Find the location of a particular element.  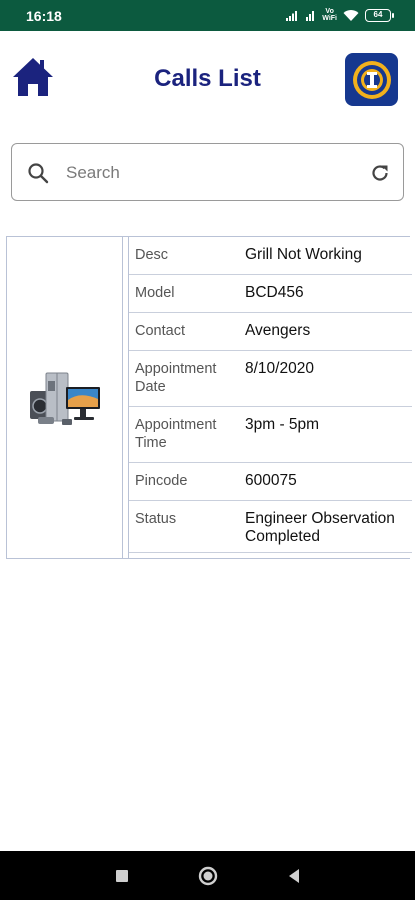

detail-row-pincode: Pincode 600075 is located at coordinates (270, 482).